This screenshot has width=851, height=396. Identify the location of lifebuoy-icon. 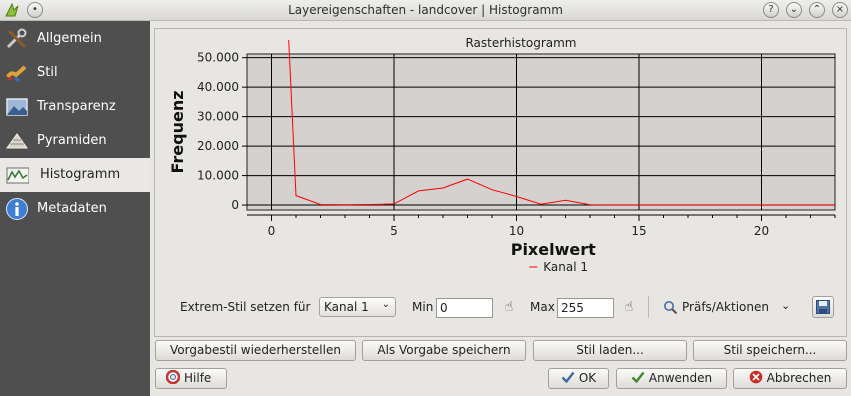
(173, 377).